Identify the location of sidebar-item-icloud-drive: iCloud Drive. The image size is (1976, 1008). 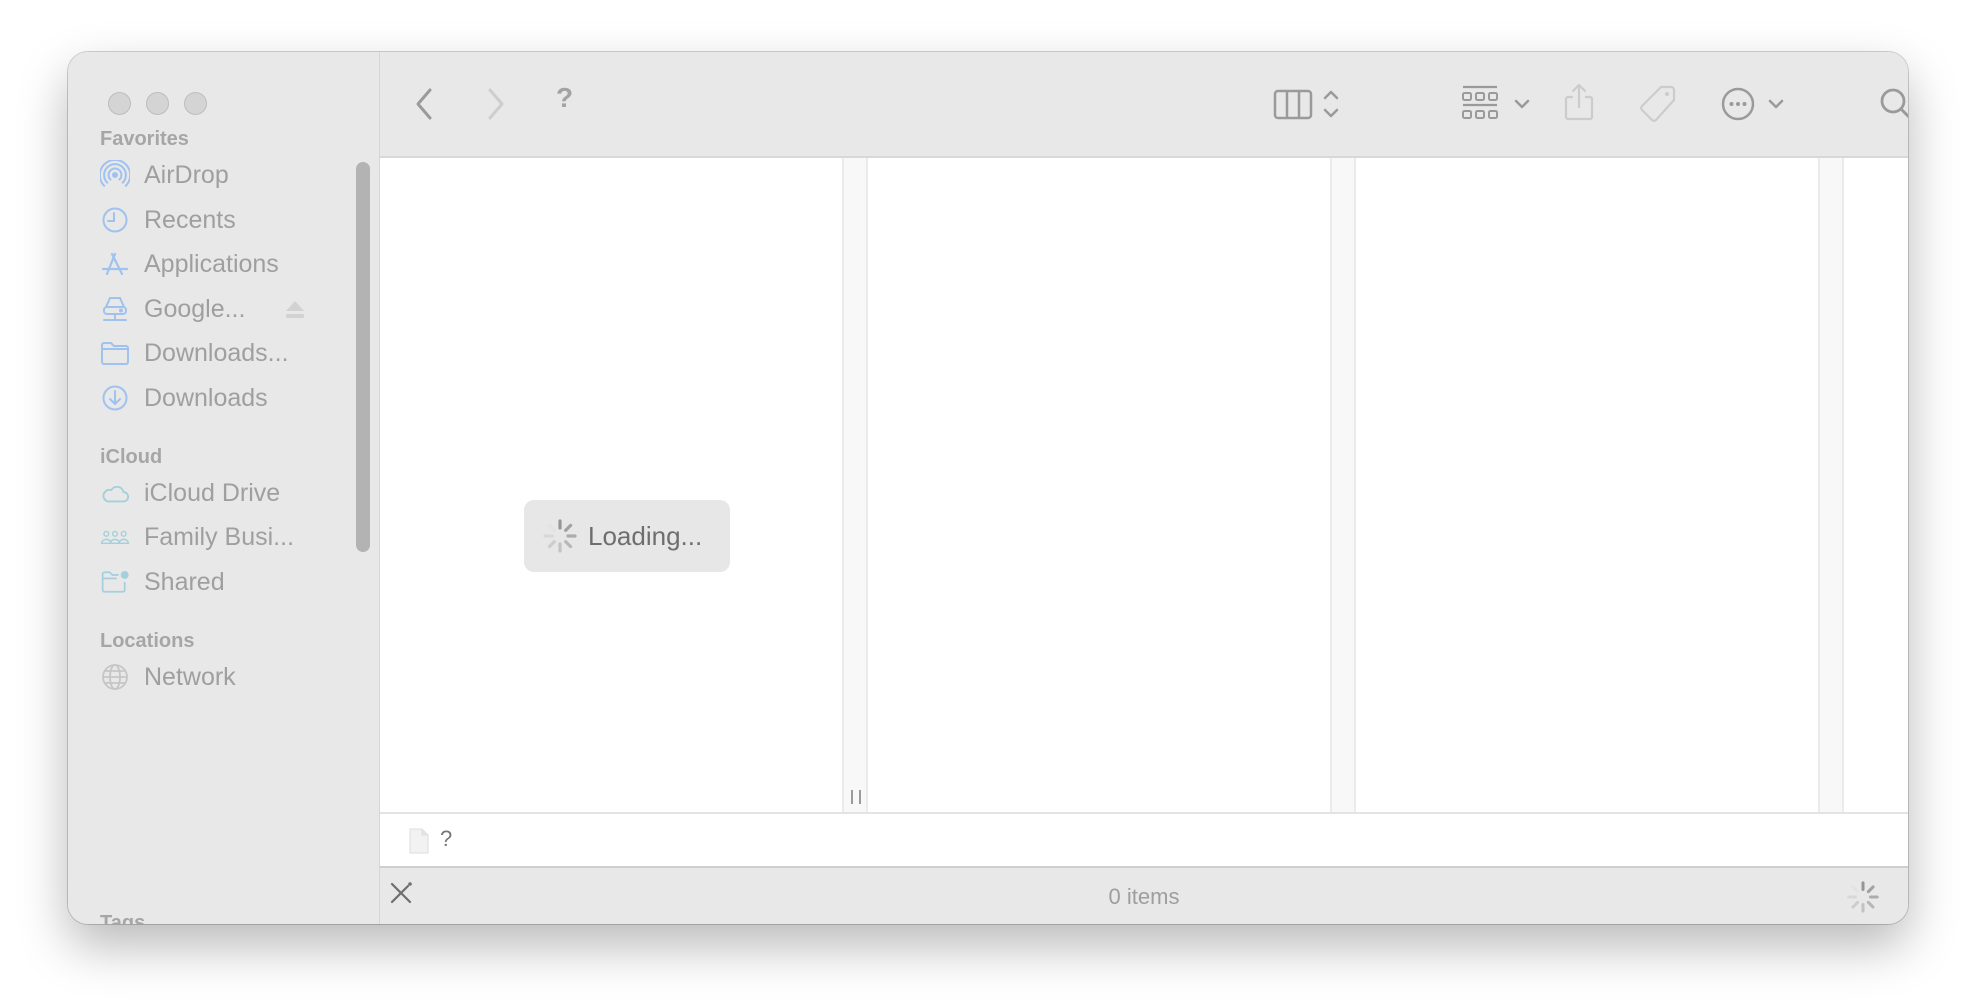
(225, 493).